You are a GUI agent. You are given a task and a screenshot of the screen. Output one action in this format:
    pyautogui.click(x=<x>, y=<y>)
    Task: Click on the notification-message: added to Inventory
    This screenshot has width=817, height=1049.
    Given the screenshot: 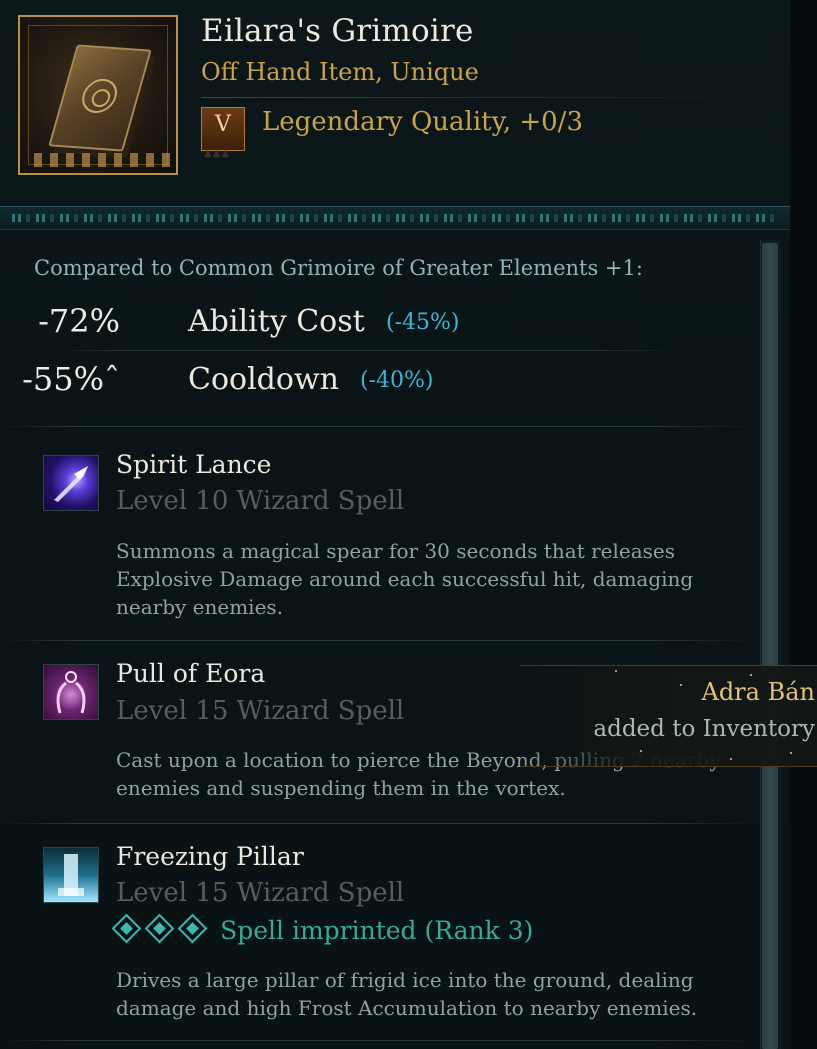 What is the action you would take?
    pyautogui.click(x=704, y=729)
    